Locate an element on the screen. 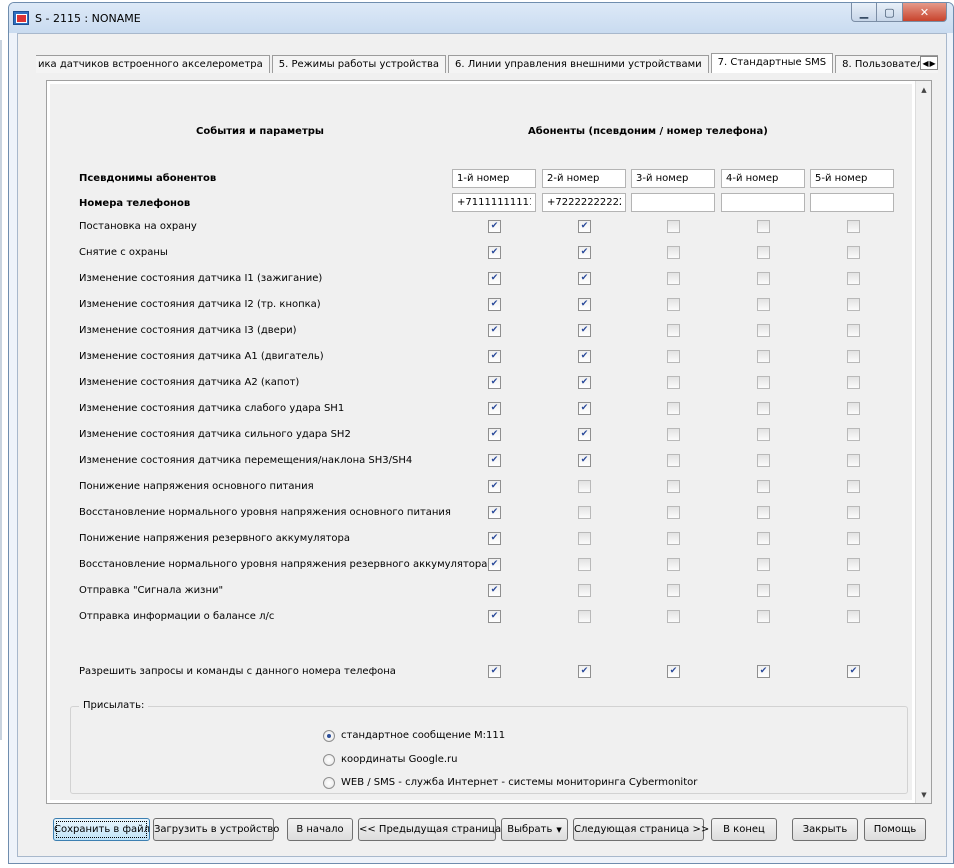  vertical-scrollbar: ▲ ▼ is located at coordinates (923, 442).